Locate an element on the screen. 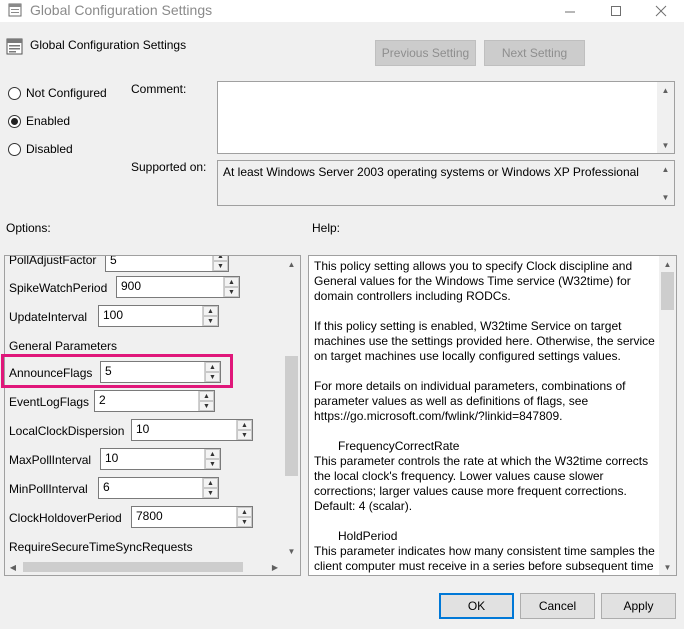  clock-holdover-period-spinner: 7800 ▲ ▼ is located at coordinates (192, 517).